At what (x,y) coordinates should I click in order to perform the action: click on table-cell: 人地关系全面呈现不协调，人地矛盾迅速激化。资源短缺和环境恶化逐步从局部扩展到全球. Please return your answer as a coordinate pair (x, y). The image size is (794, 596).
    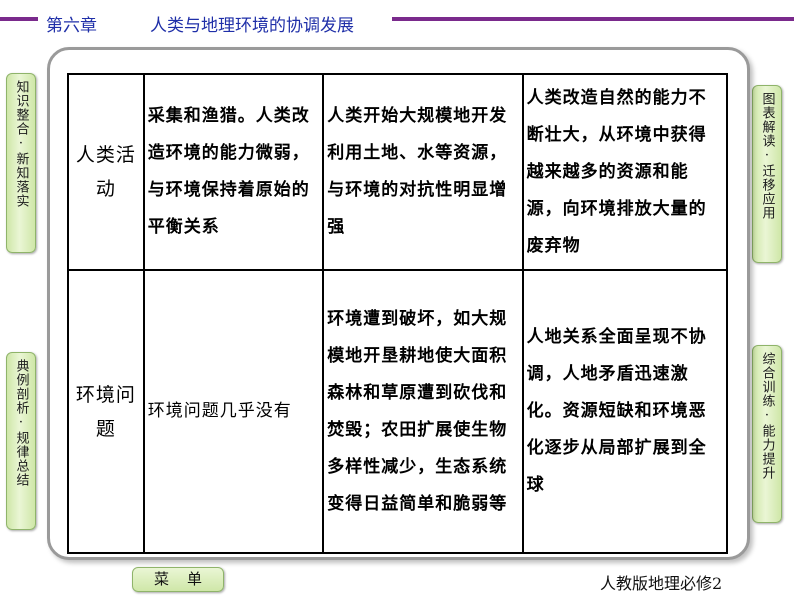
    Looking at the image, I should click on (625, 411).